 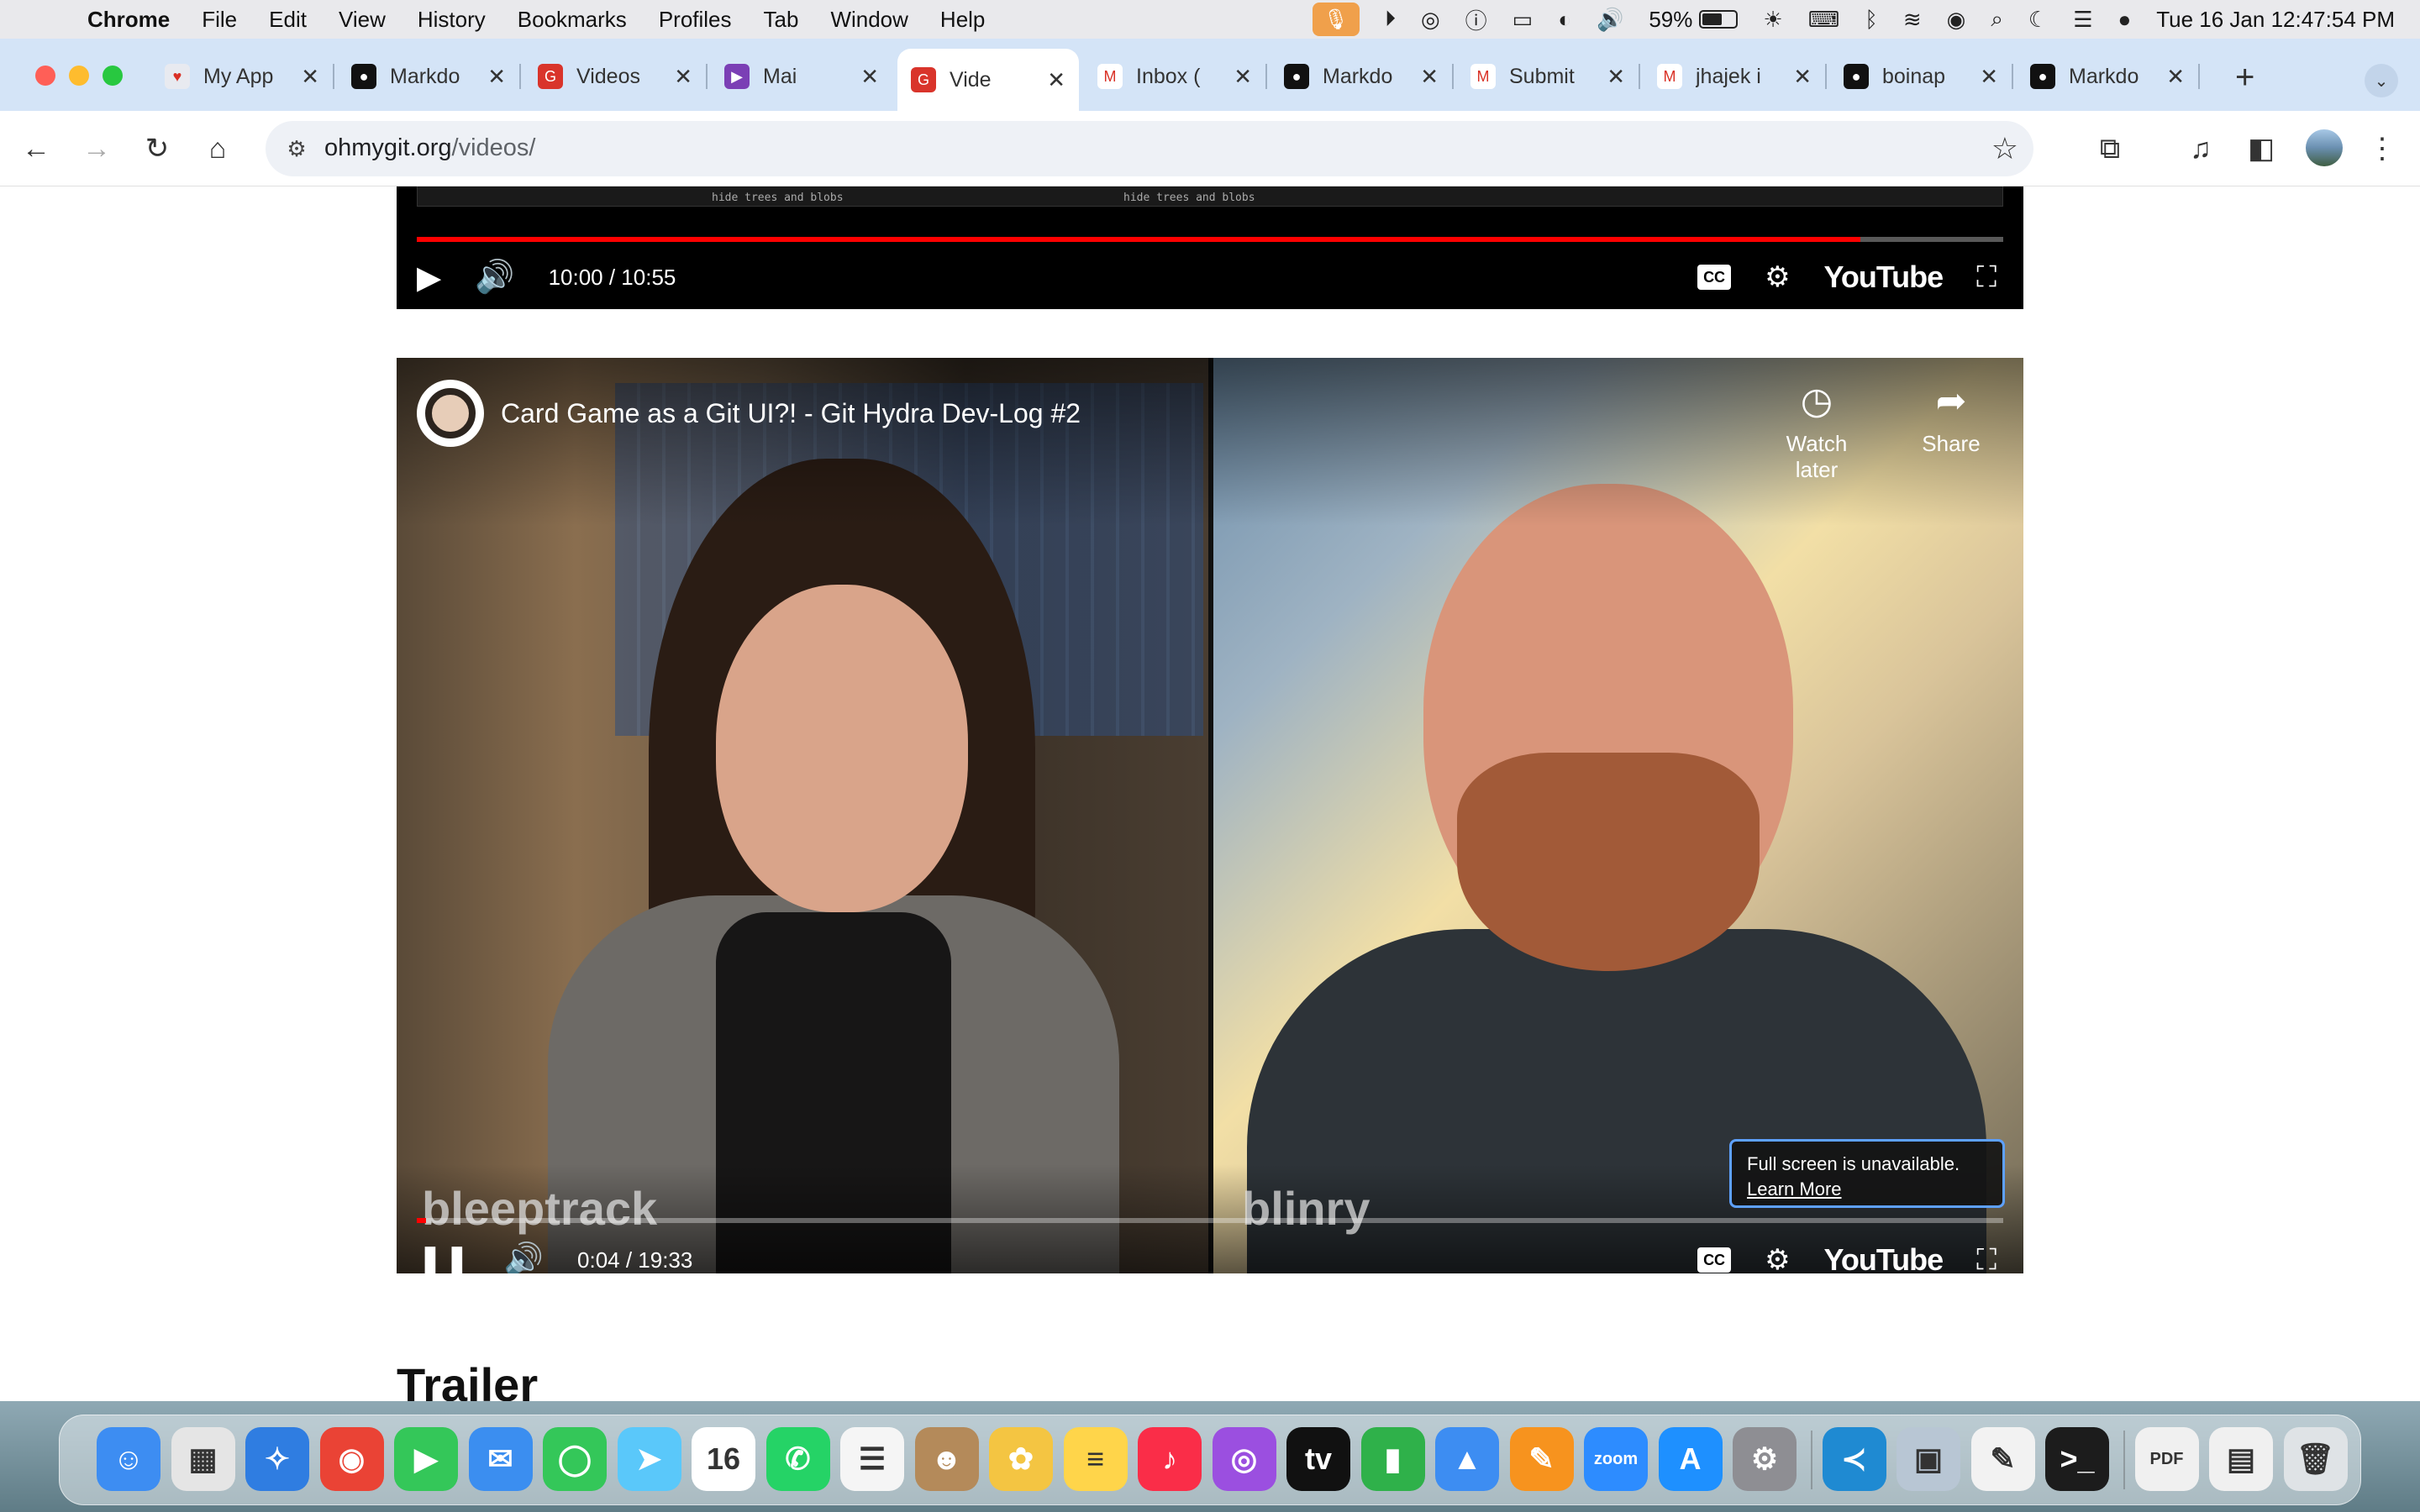 I want to click on new-tab-button: +, so click(x=2244, y=78).